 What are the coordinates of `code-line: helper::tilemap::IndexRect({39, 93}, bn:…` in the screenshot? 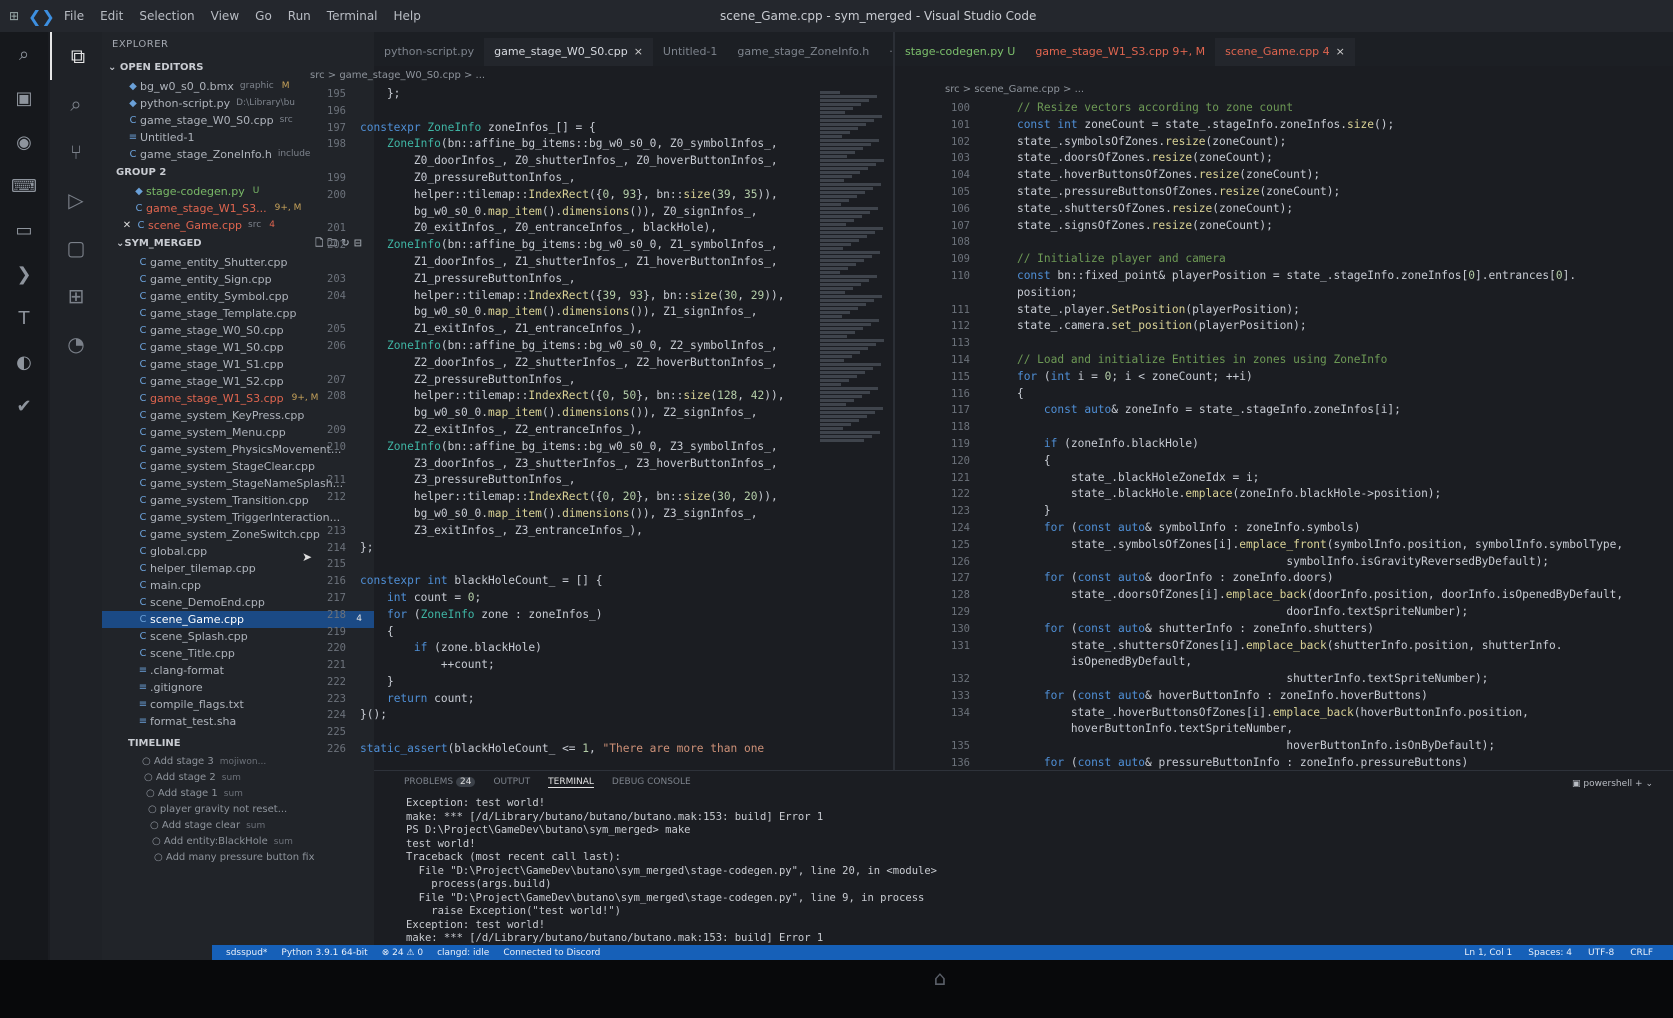 It's located at (587, 296).